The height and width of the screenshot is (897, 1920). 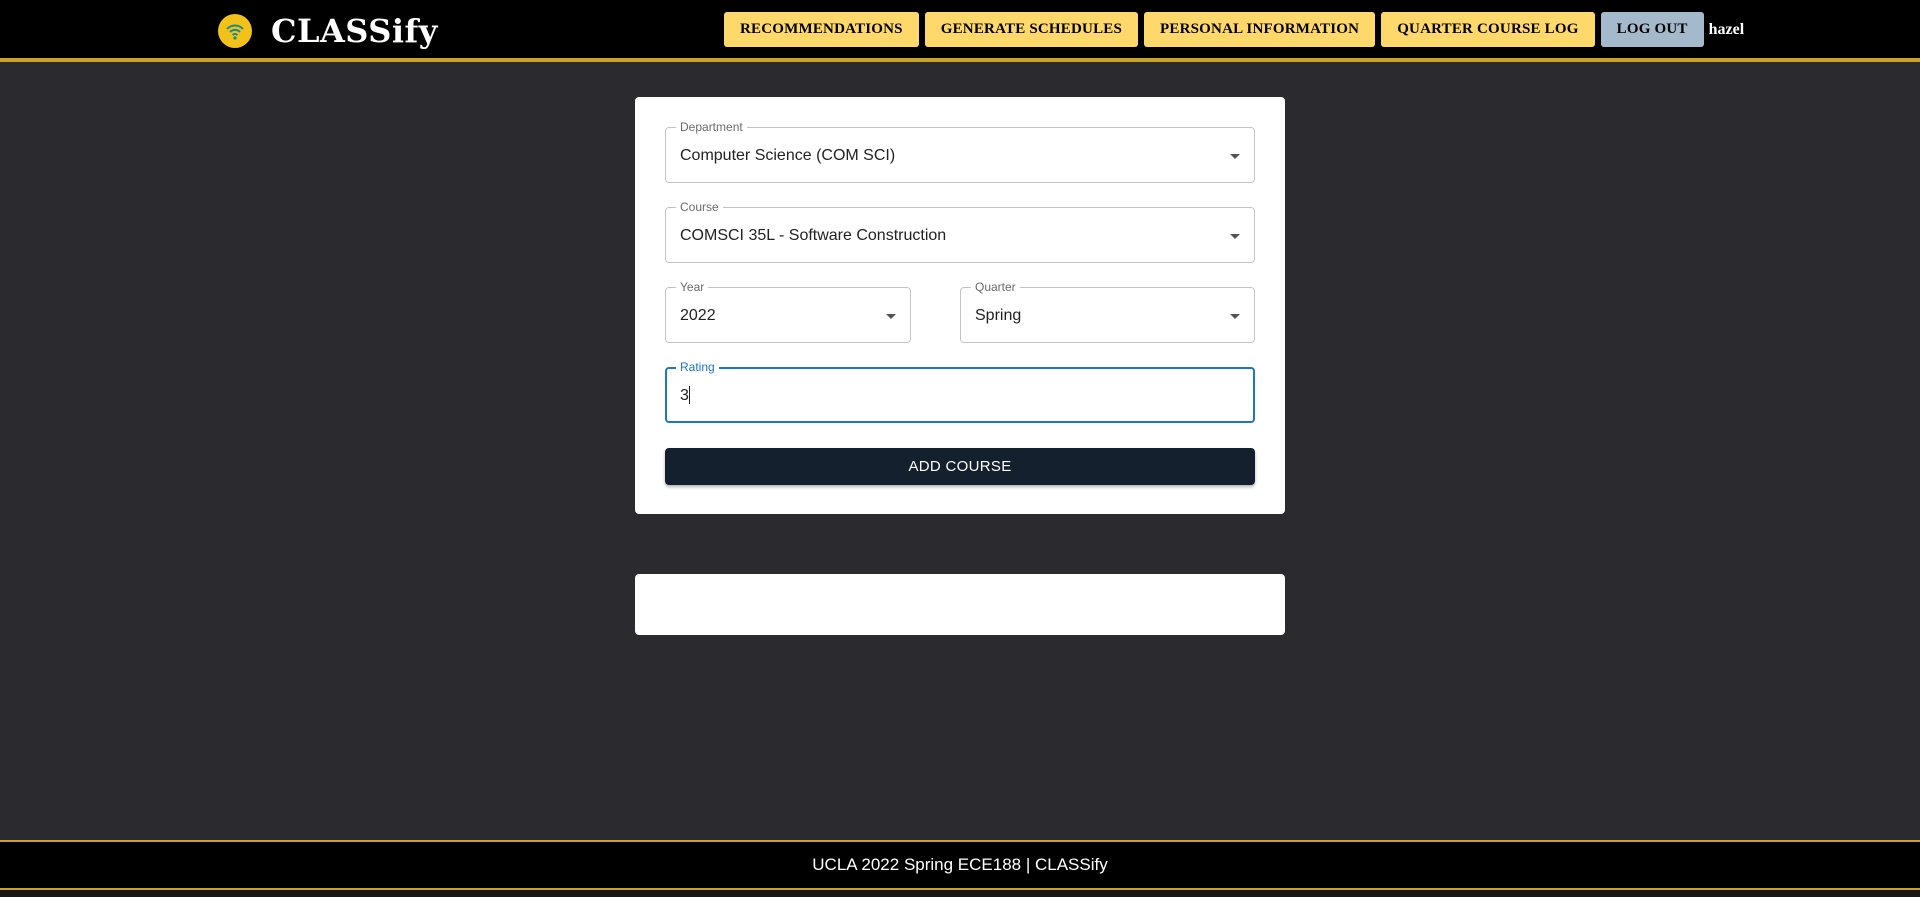 What do you see at coordinates (960, 604) in the screenshot?
I see `course-log-panel` at bounding box center [960, 604].